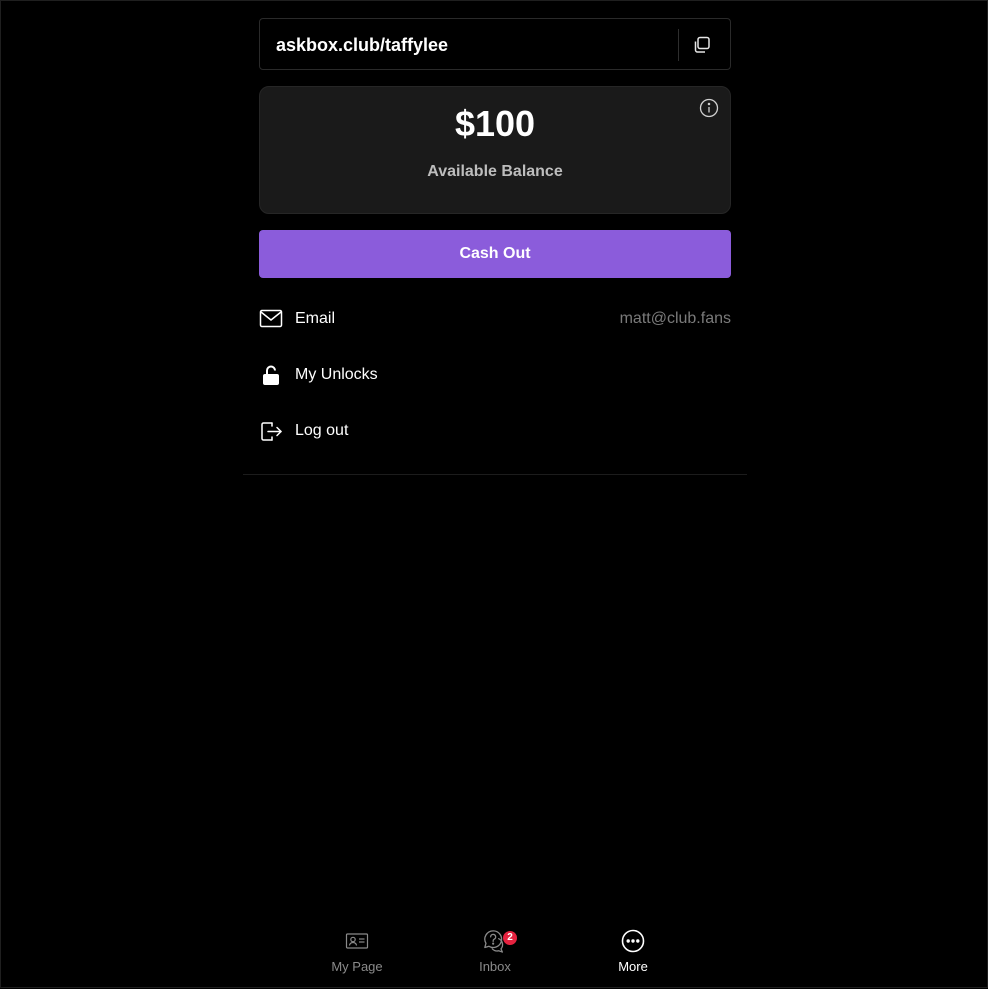 The height and width of the screenshot is (989, 988). Describe the element at coordinates (633, 966) in the screenshot. I see `nav-label: More` at that location.